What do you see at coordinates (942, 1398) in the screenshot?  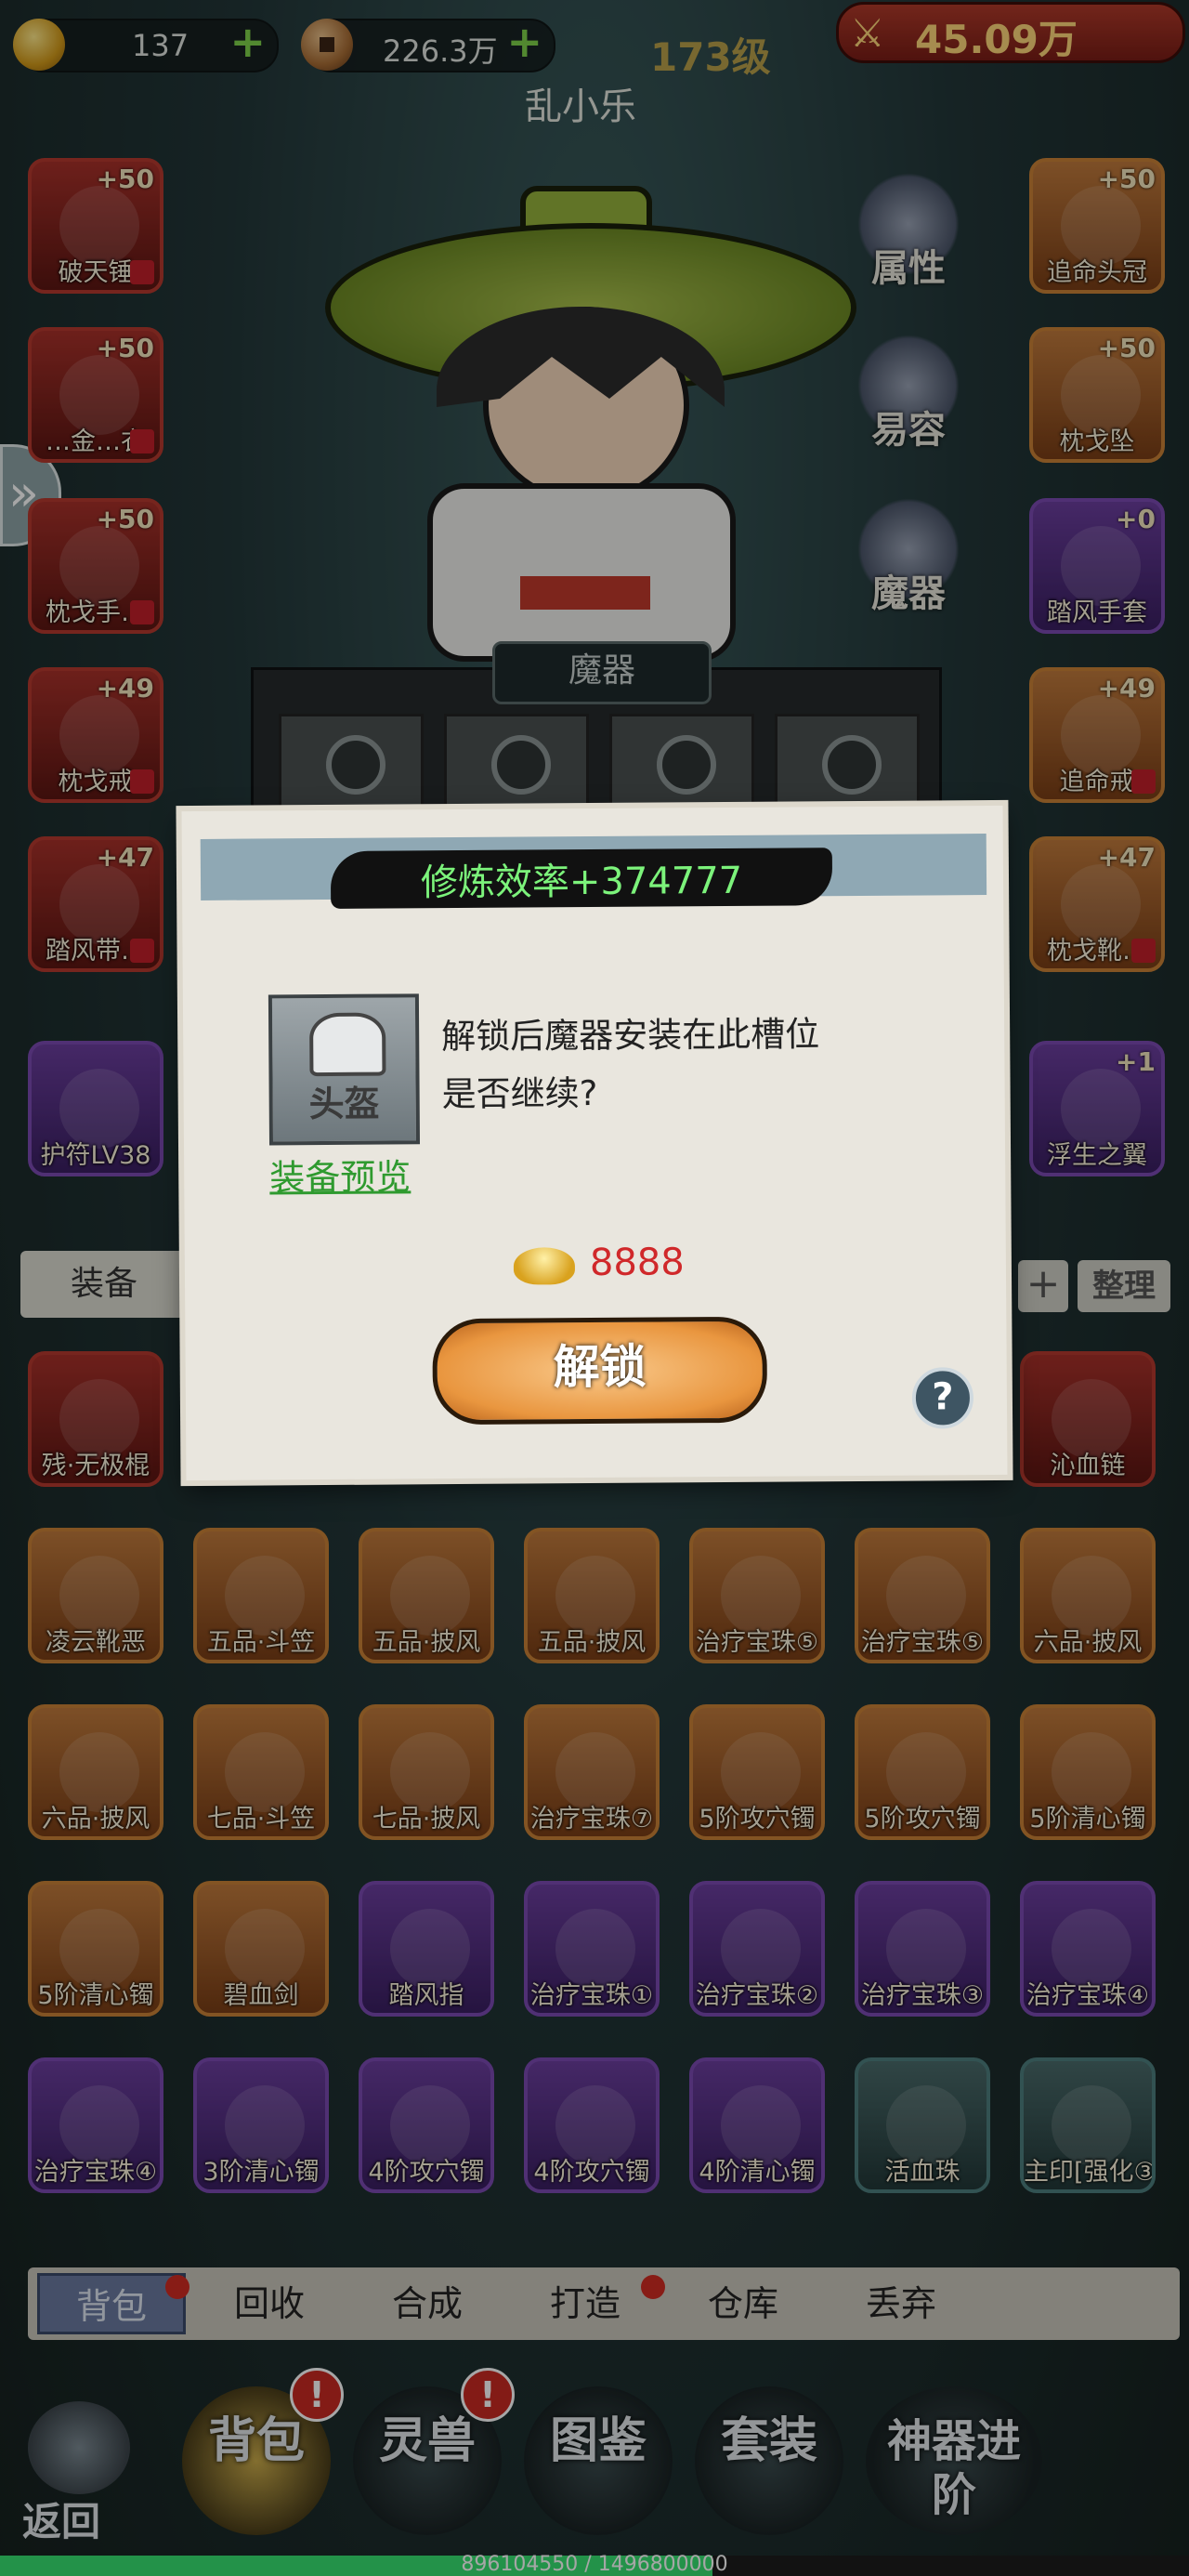 I see `help-icon: ?` at bounding box center [942, 1398].